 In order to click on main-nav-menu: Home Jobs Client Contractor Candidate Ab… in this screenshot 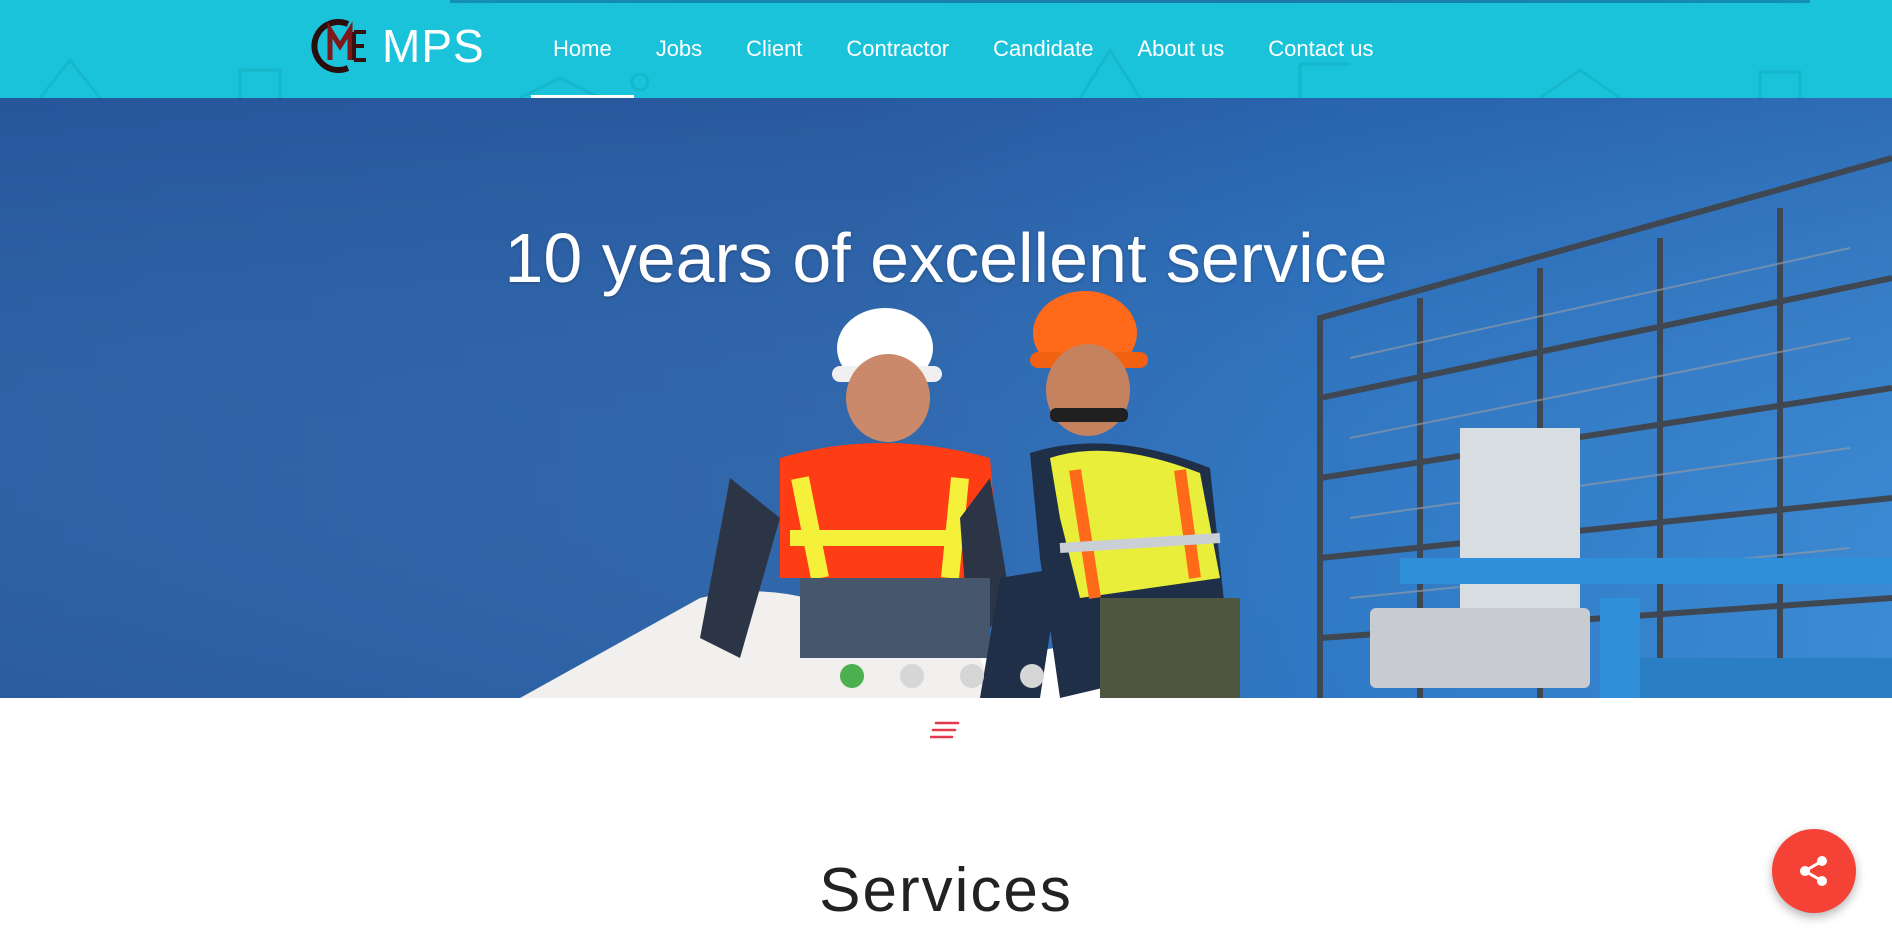, I will do `click(963, 49)`.